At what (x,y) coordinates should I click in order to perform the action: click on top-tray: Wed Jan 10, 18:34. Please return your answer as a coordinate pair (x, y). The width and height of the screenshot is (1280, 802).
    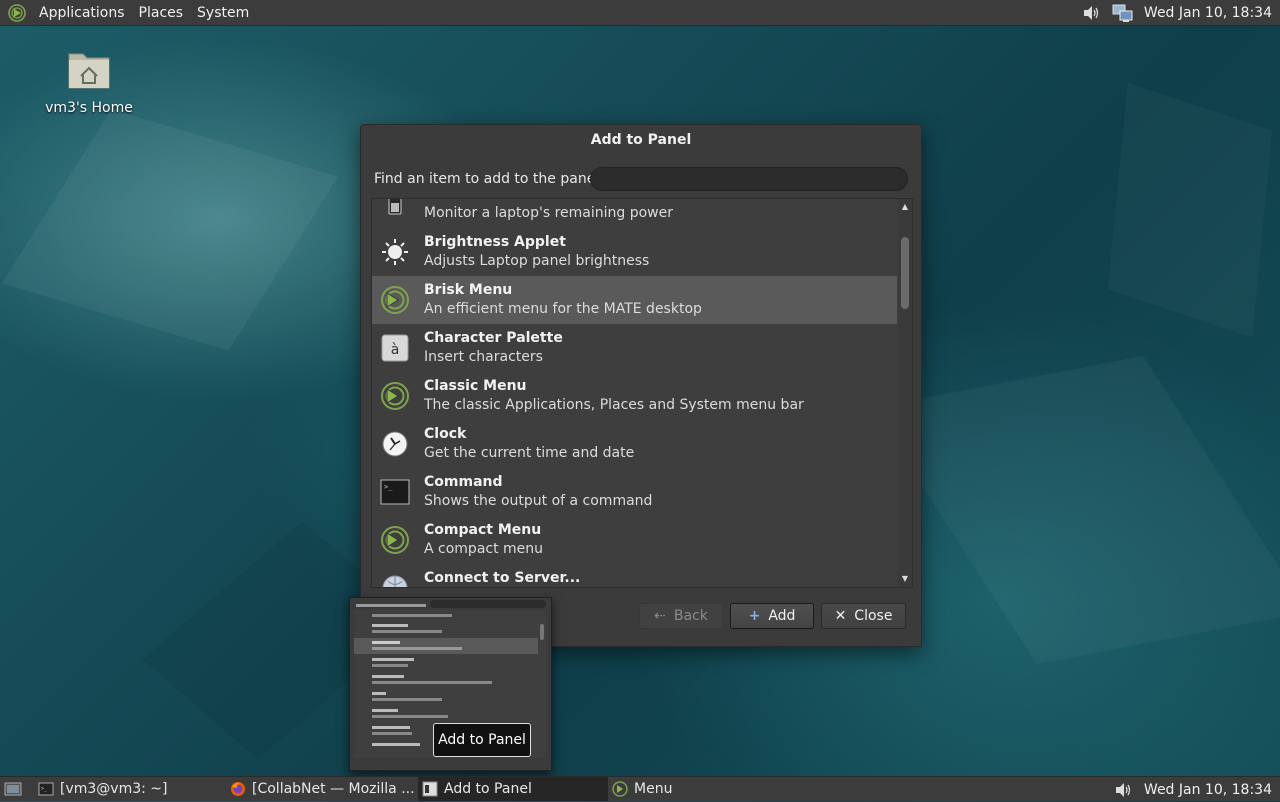
    Looking at the image, I should click on (1180, 12).